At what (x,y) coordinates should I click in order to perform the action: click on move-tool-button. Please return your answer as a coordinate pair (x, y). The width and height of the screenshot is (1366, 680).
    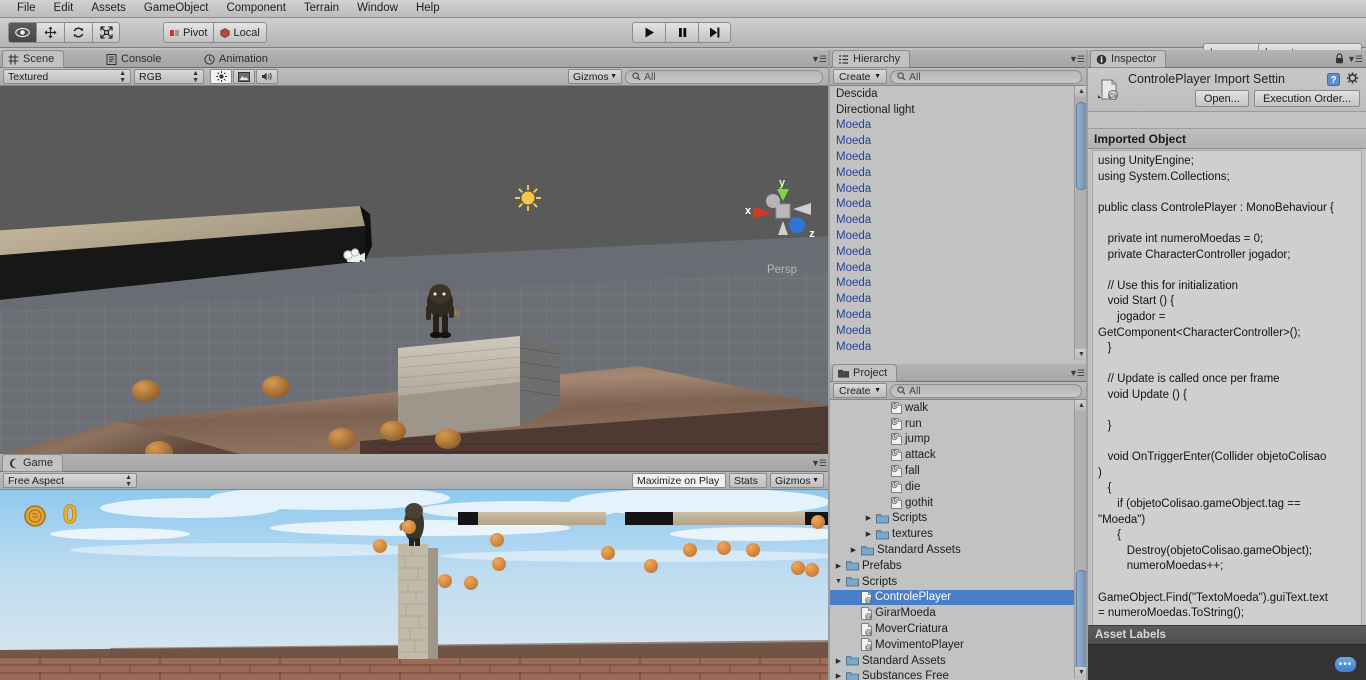
    Looking at the image, I should click on (50, 32).